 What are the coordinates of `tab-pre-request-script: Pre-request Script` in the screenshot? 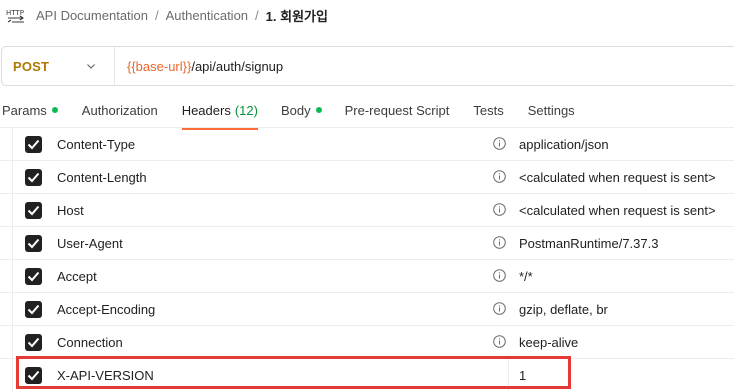 It's located at (397, 113).